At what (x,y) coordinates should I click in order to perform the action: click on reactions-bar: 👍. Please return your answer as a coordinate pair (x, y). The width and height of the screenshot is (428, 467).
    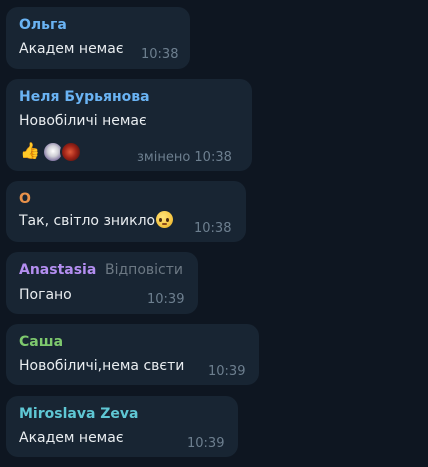
    Looking at the image, I should click on (56, 151).